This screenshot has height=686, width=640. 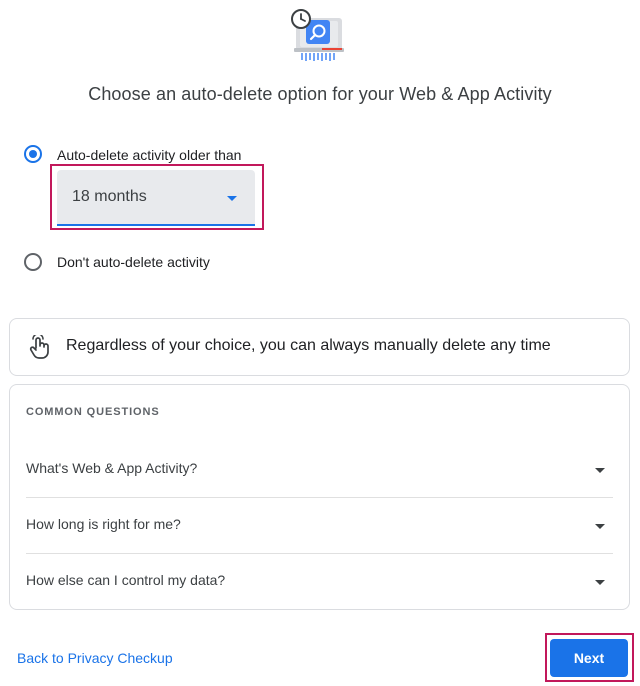 What do you see at coordinates (33, 154) in the screenshot?
I see `auto-delete-radio` at bounding box center [33, 154].